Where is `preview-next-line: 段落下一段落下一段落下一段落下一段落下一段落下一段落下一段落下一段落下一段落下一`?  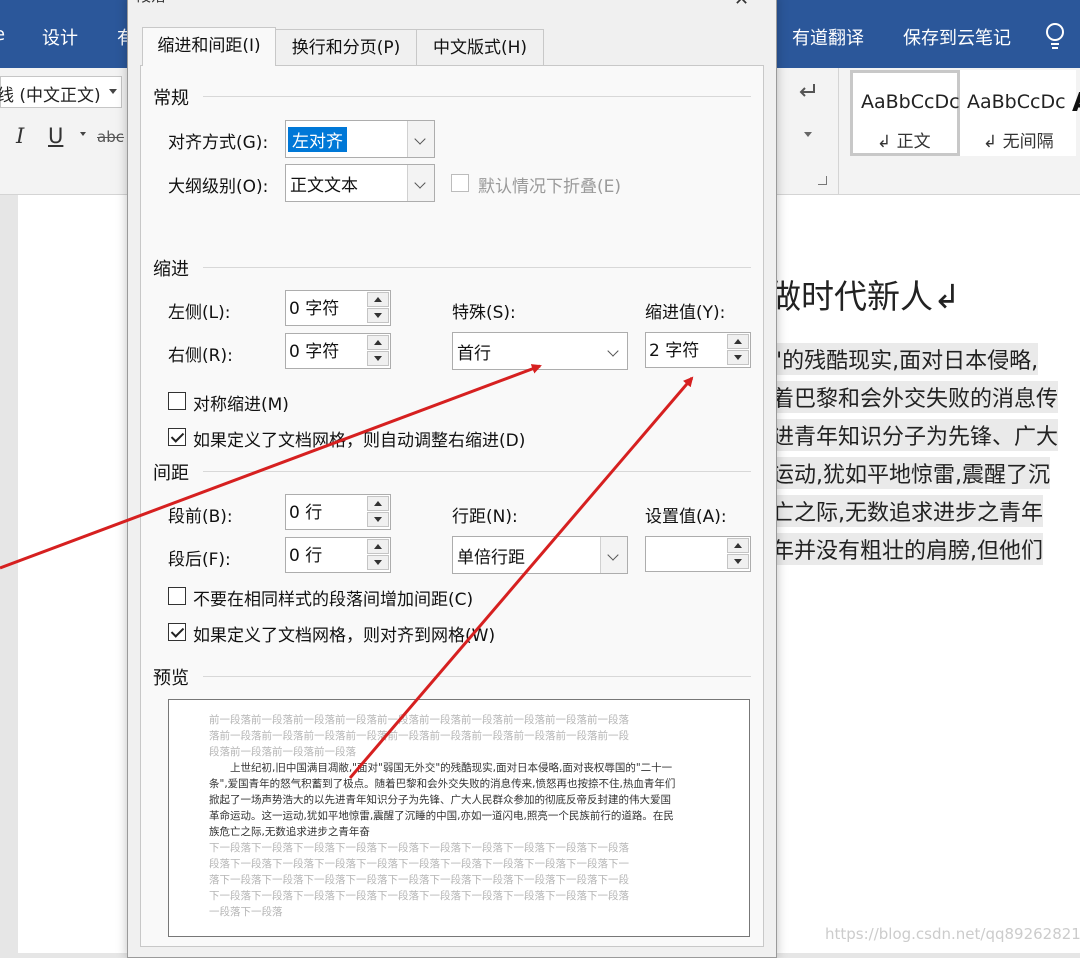 preview-next-line: 段落下一段落下一段落下一段落下一段落下一段落下一段落下一段落下一段落下一段落下一 is located at coordinates (419, 864).